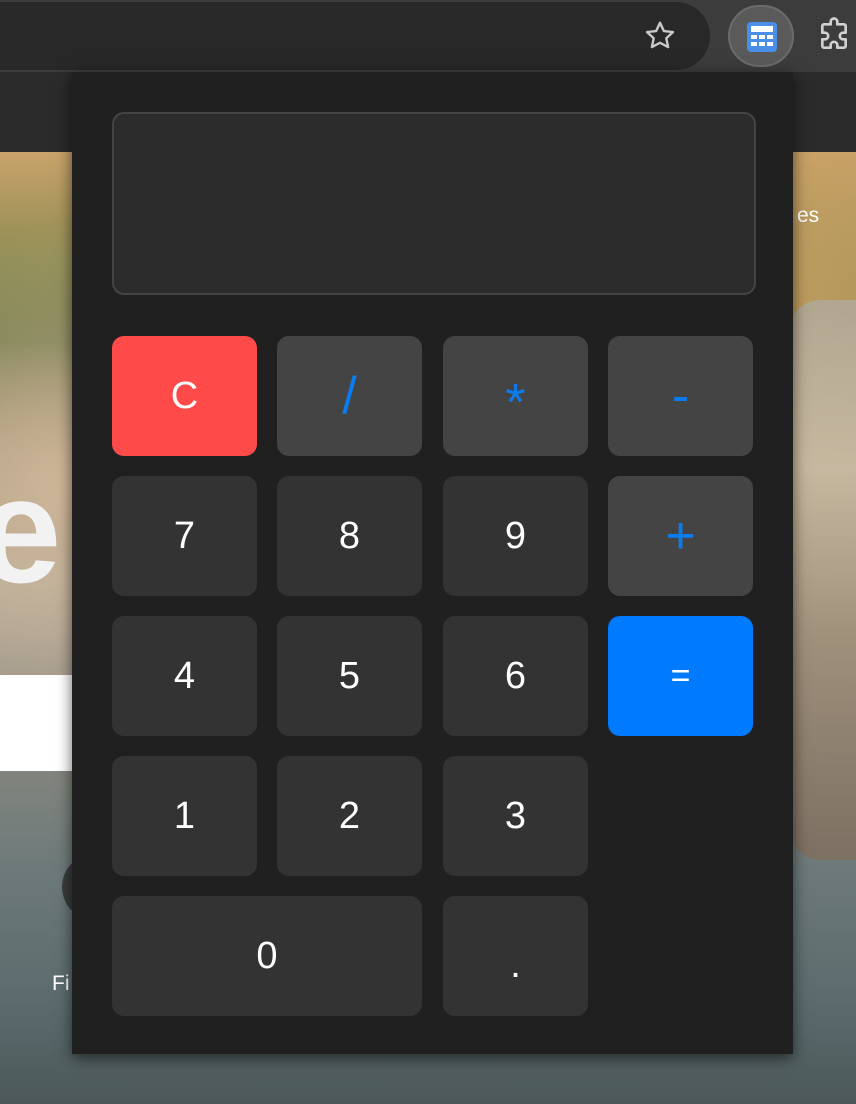  I want to click on star-outline-icon, so click(660, 36).